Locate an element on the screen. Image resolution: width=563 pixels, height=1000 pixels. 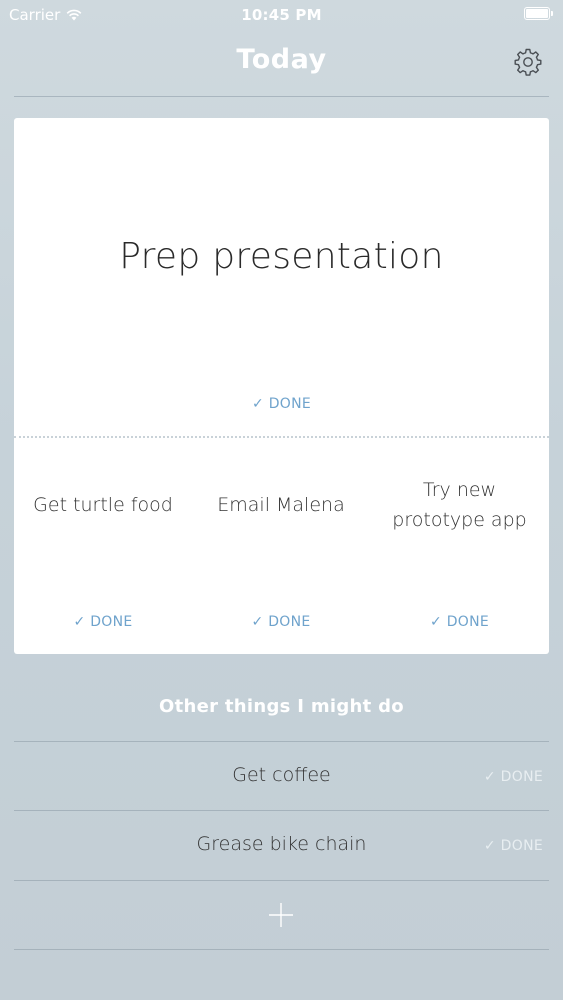
list-item-label: Grease bike chain is located at coordinates (281, 844).